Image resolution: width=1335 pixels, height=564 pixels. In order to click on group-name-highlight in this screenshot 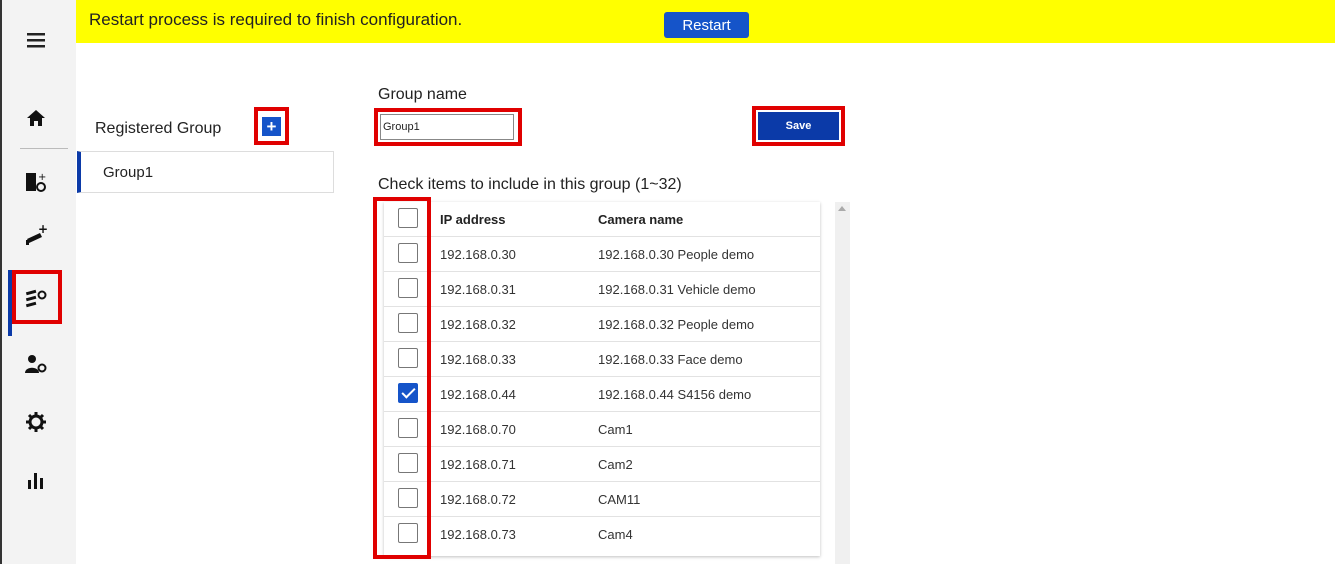, I will do `click(448, 127)`.